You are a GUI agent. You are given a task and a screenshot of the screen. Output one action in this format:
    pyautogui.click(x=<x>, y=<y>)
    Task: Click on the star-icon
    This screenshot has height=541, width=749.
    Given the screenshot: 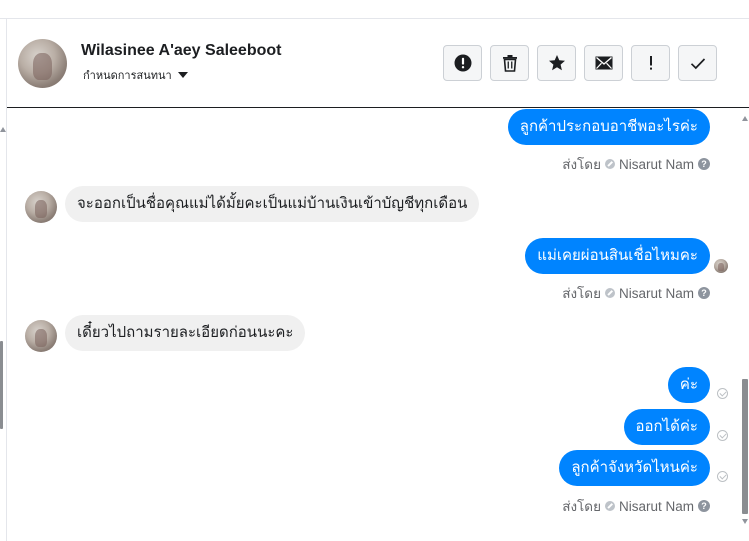 What is the action you would take?
    pyautogui.click(x=556, y=63)
    